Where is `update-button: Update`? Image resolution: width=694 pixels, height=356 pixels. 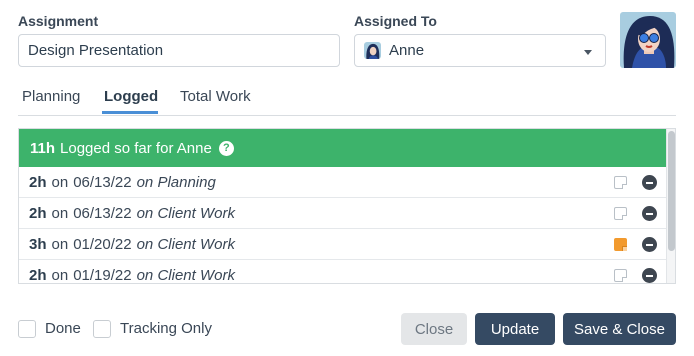 update-button: Update is located at coordinates (515, 329).